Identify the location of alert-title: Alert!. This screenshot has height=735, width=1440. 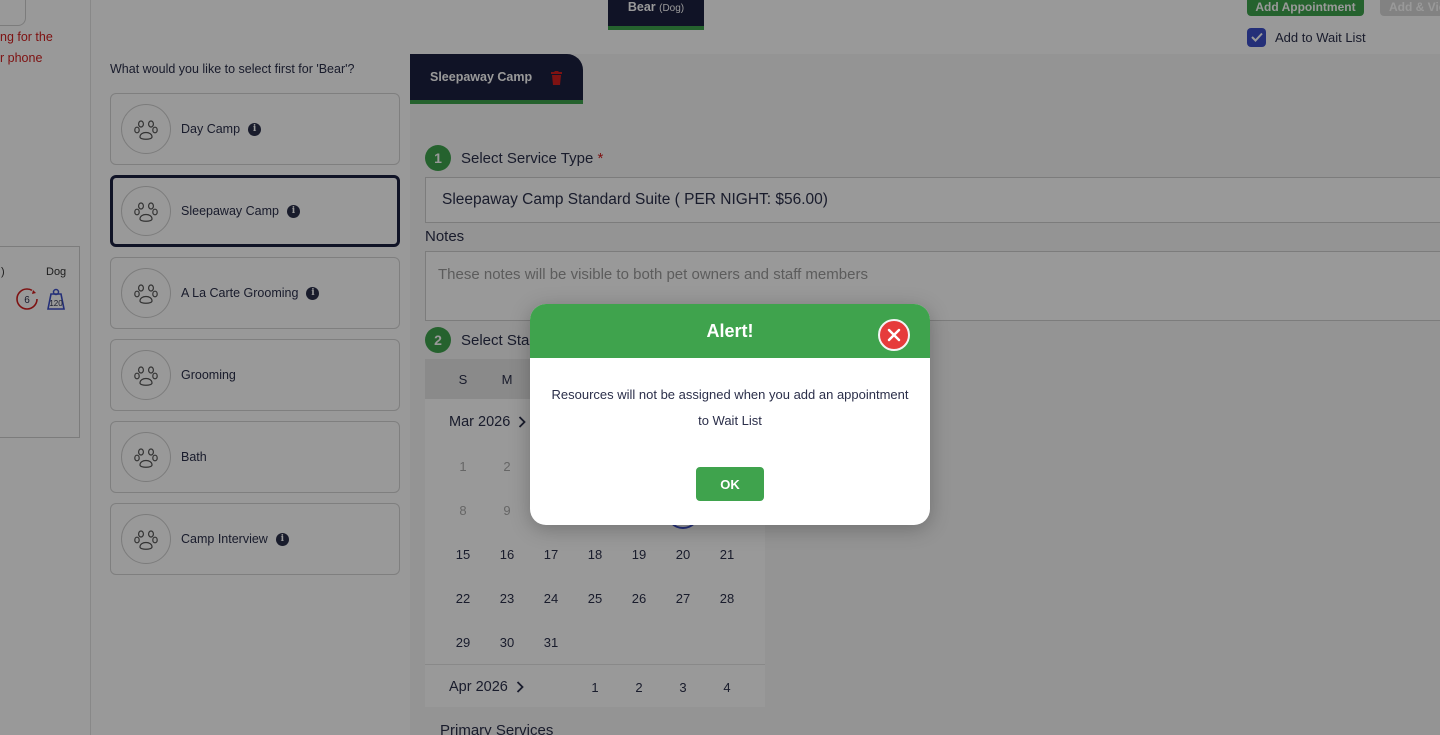
(730, 331).